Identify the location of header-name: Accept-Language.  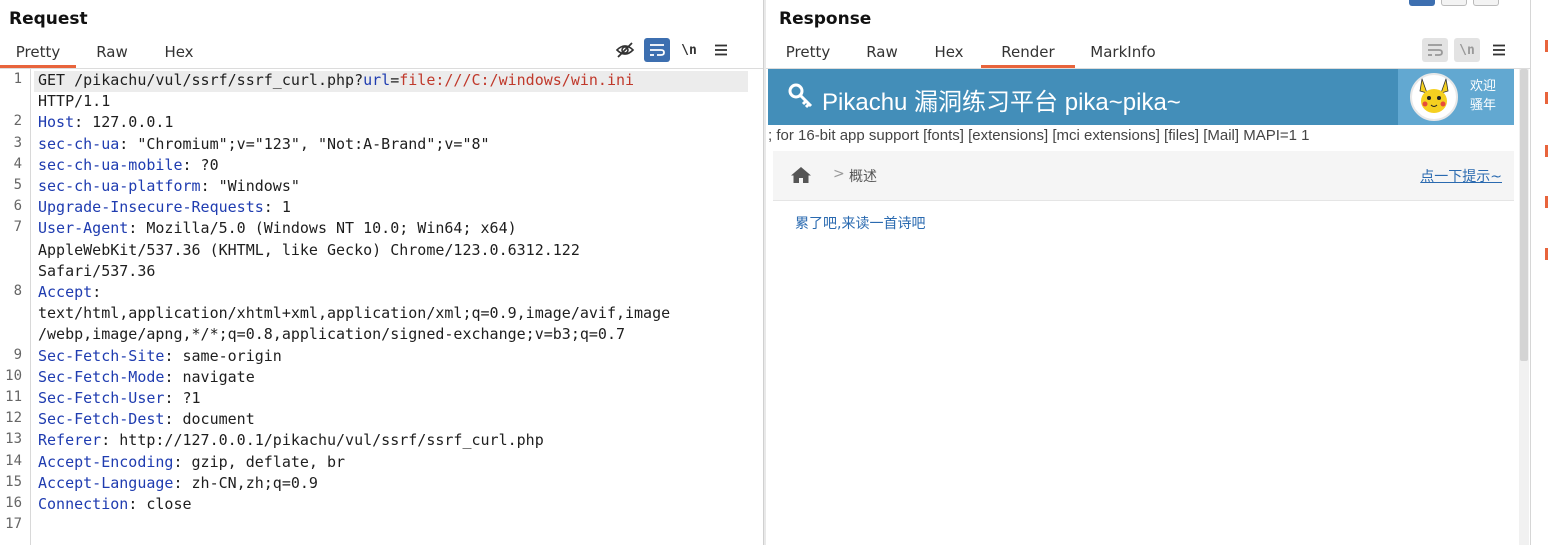
(106, 482).